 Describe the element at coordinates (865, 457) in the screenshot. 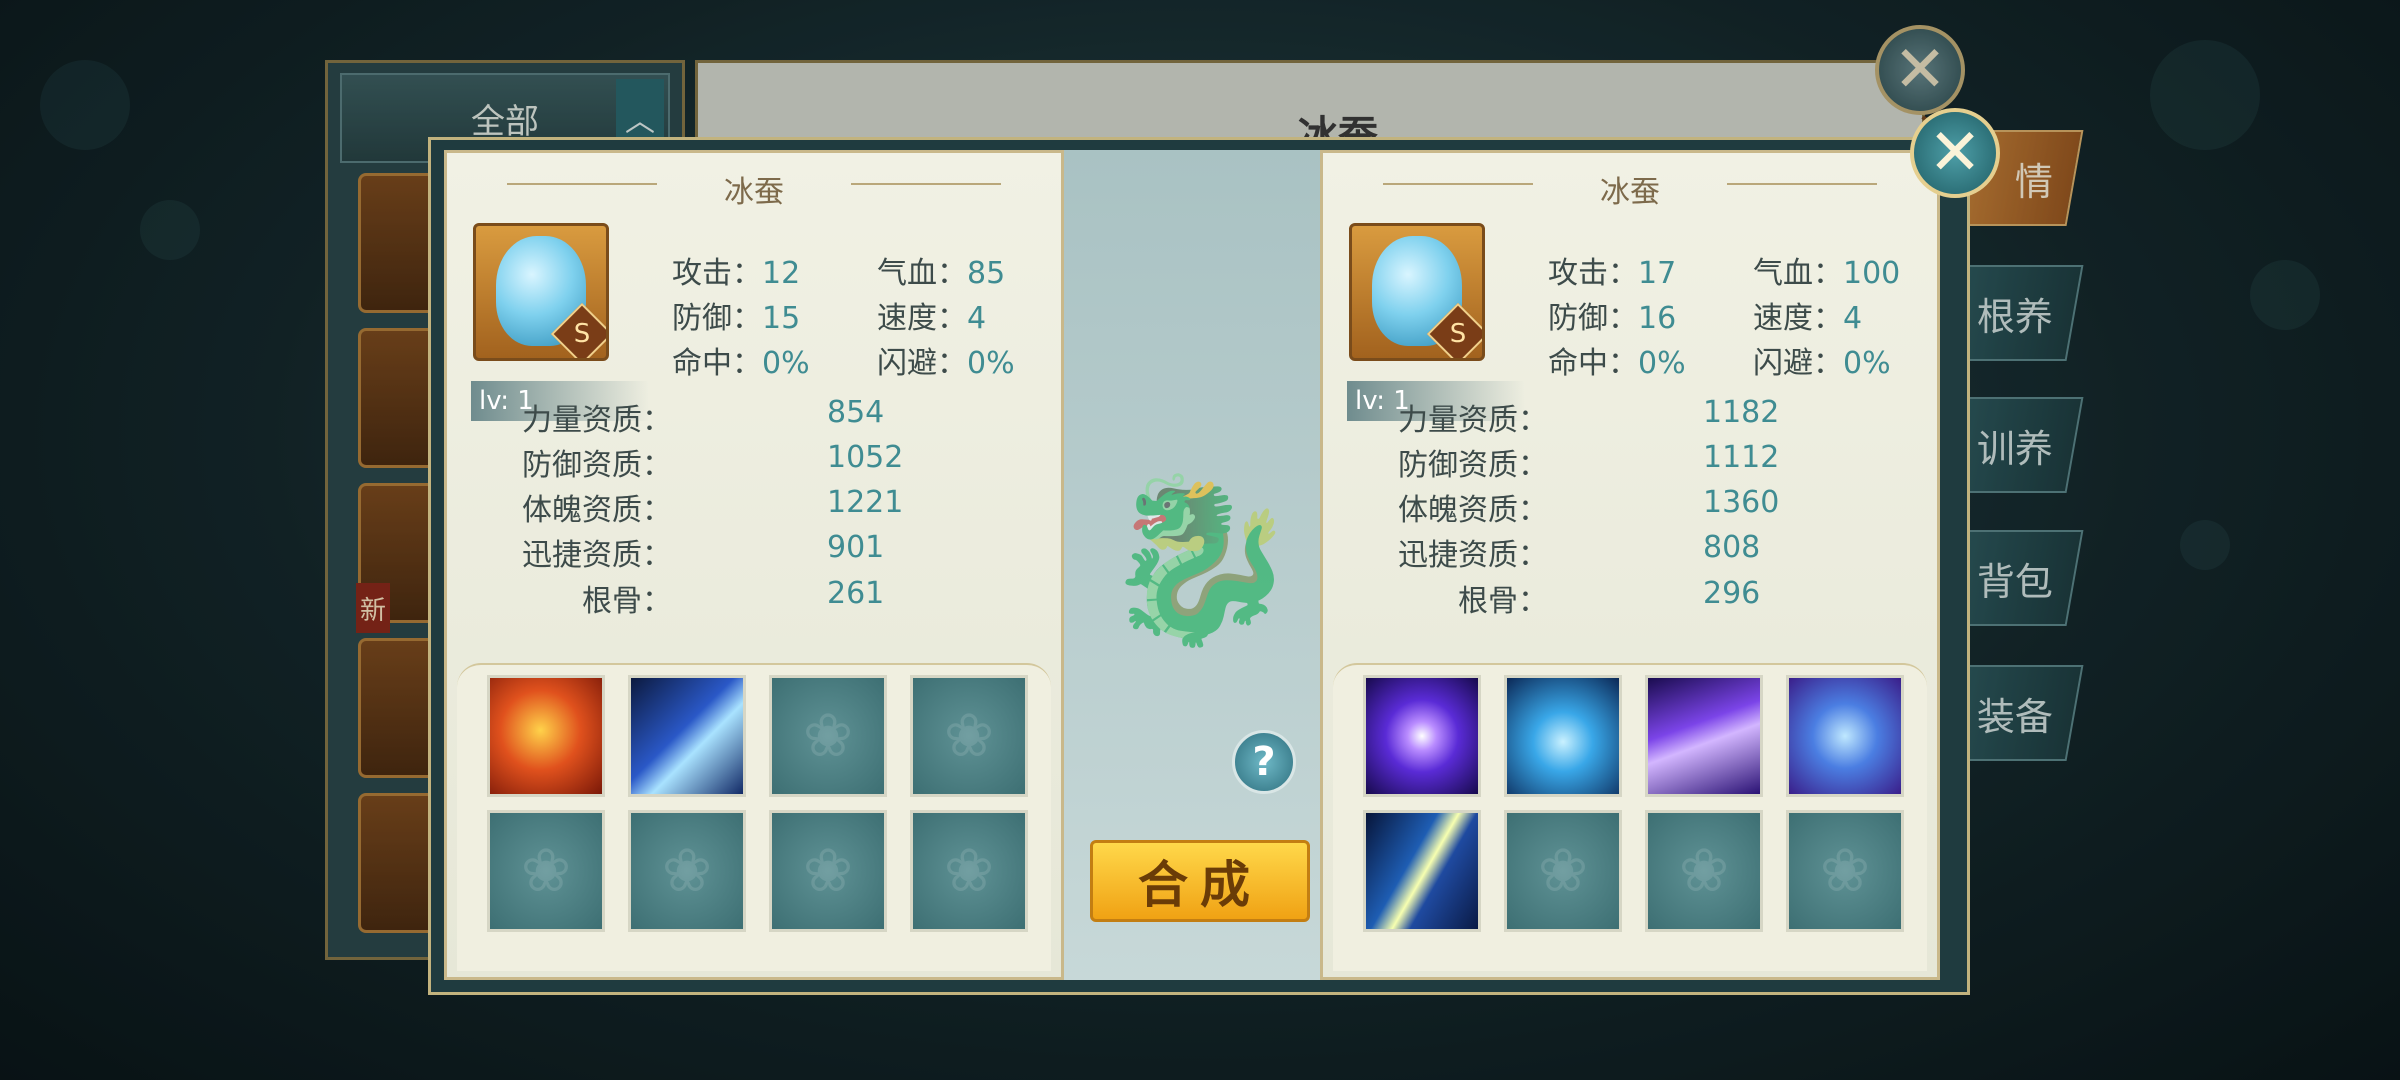

I see `aptitude-defense-value: 1052` at that location.